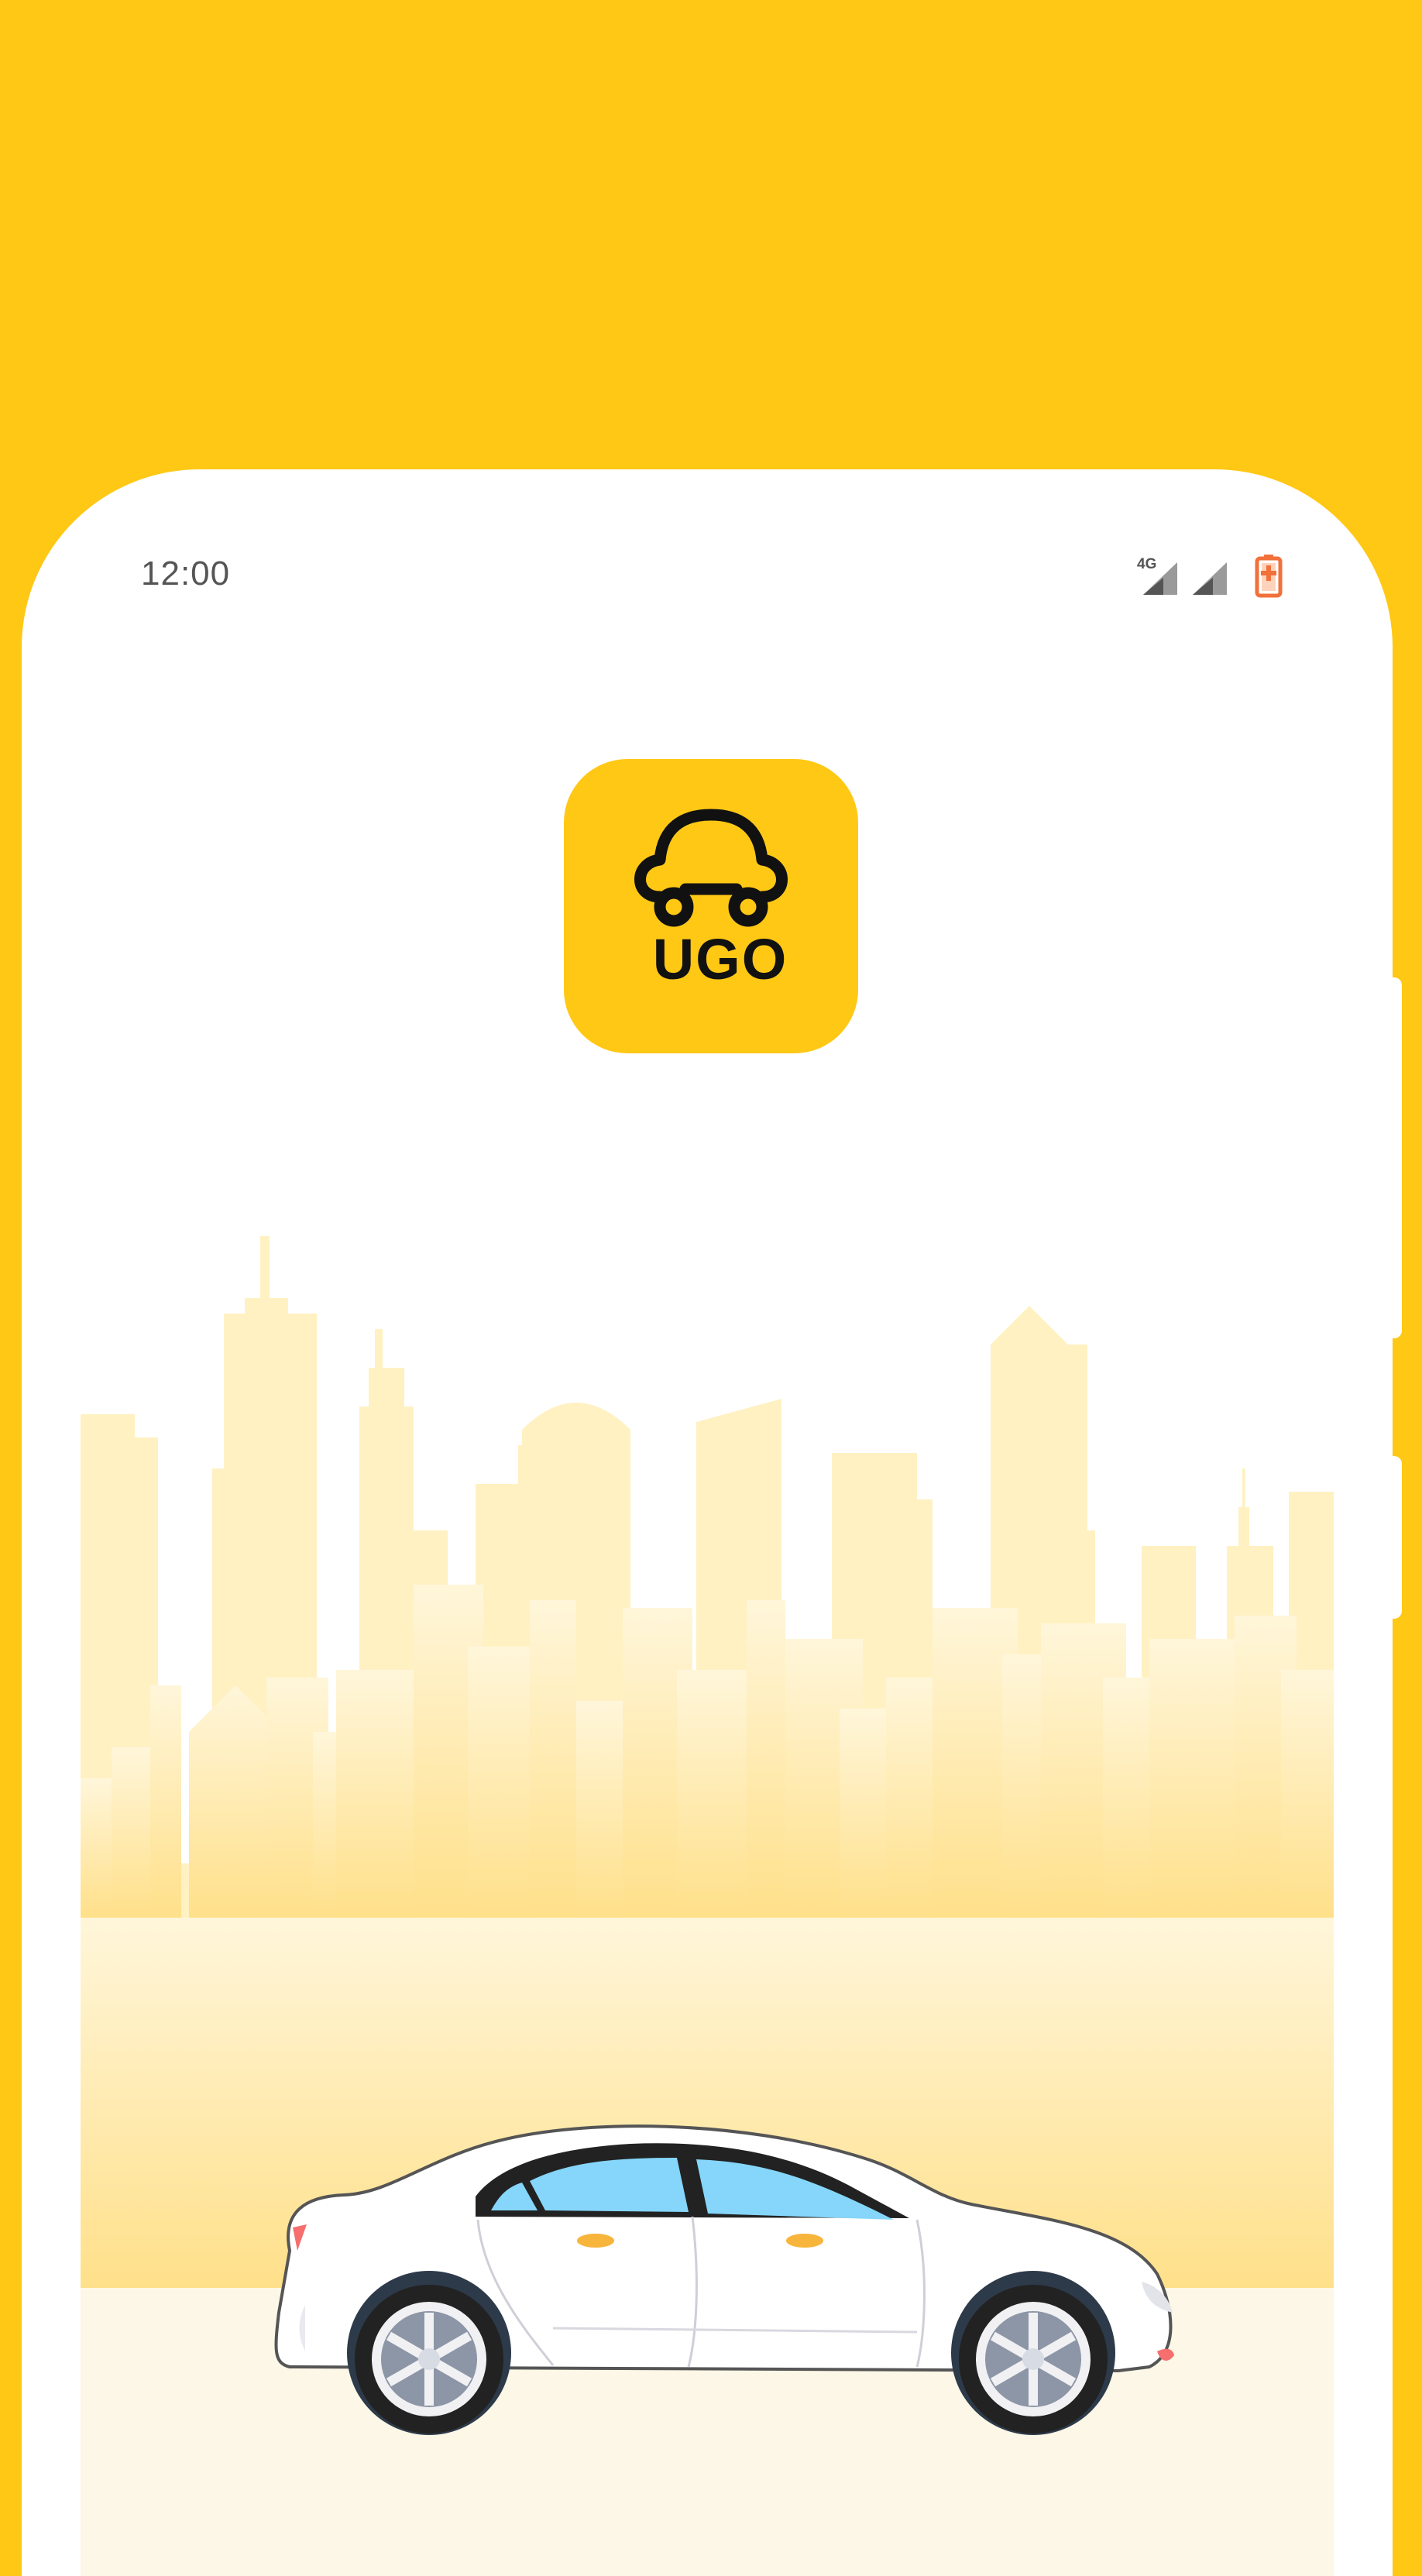 Image resolution: width=1422 pixels, height=2576 pixels. I want to click on battery-charging-icon, so click(1269, 576).